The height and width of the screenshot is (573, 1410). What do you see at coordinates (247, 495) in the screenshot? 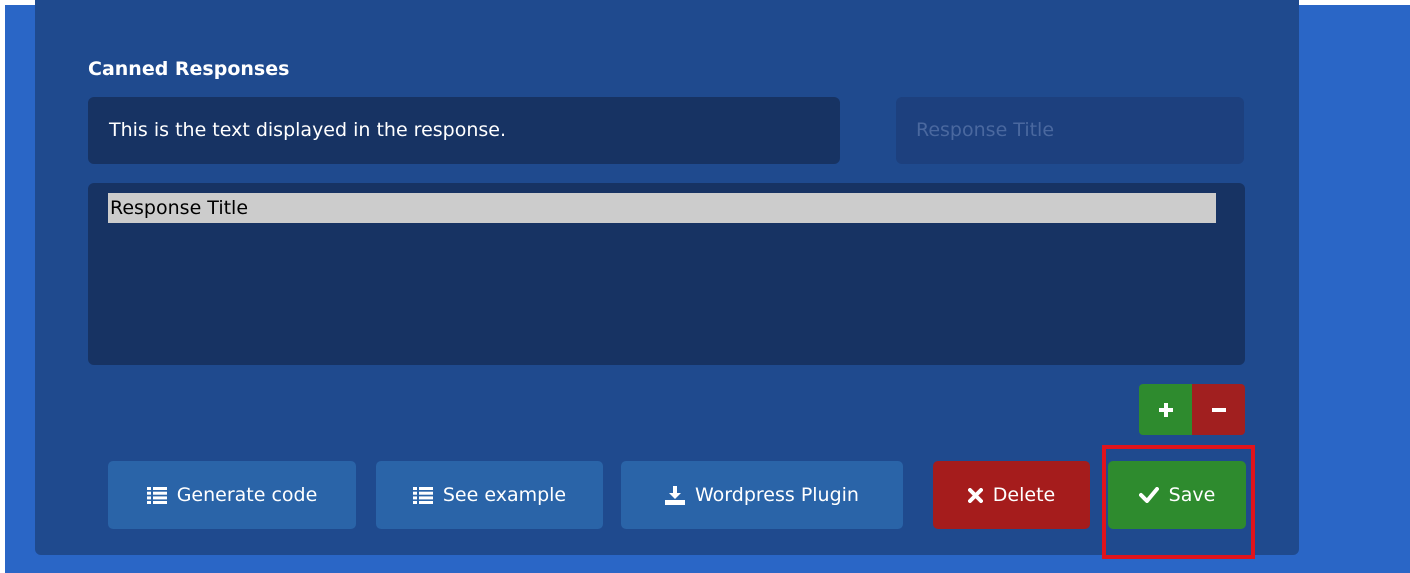
I see `generate-code-label: Generate code` at bounding box center [247, 495].